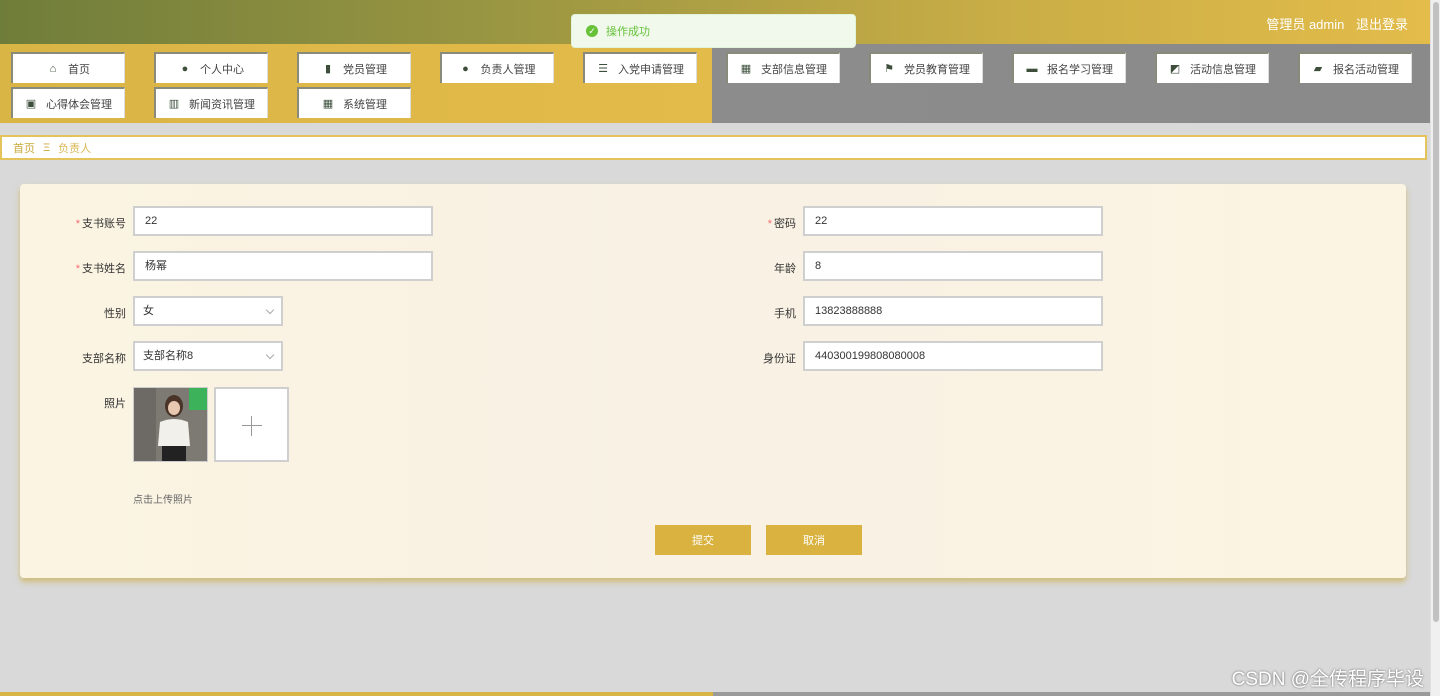  I want to click on clipboard-check-icon: ▣, so click(31, 103).